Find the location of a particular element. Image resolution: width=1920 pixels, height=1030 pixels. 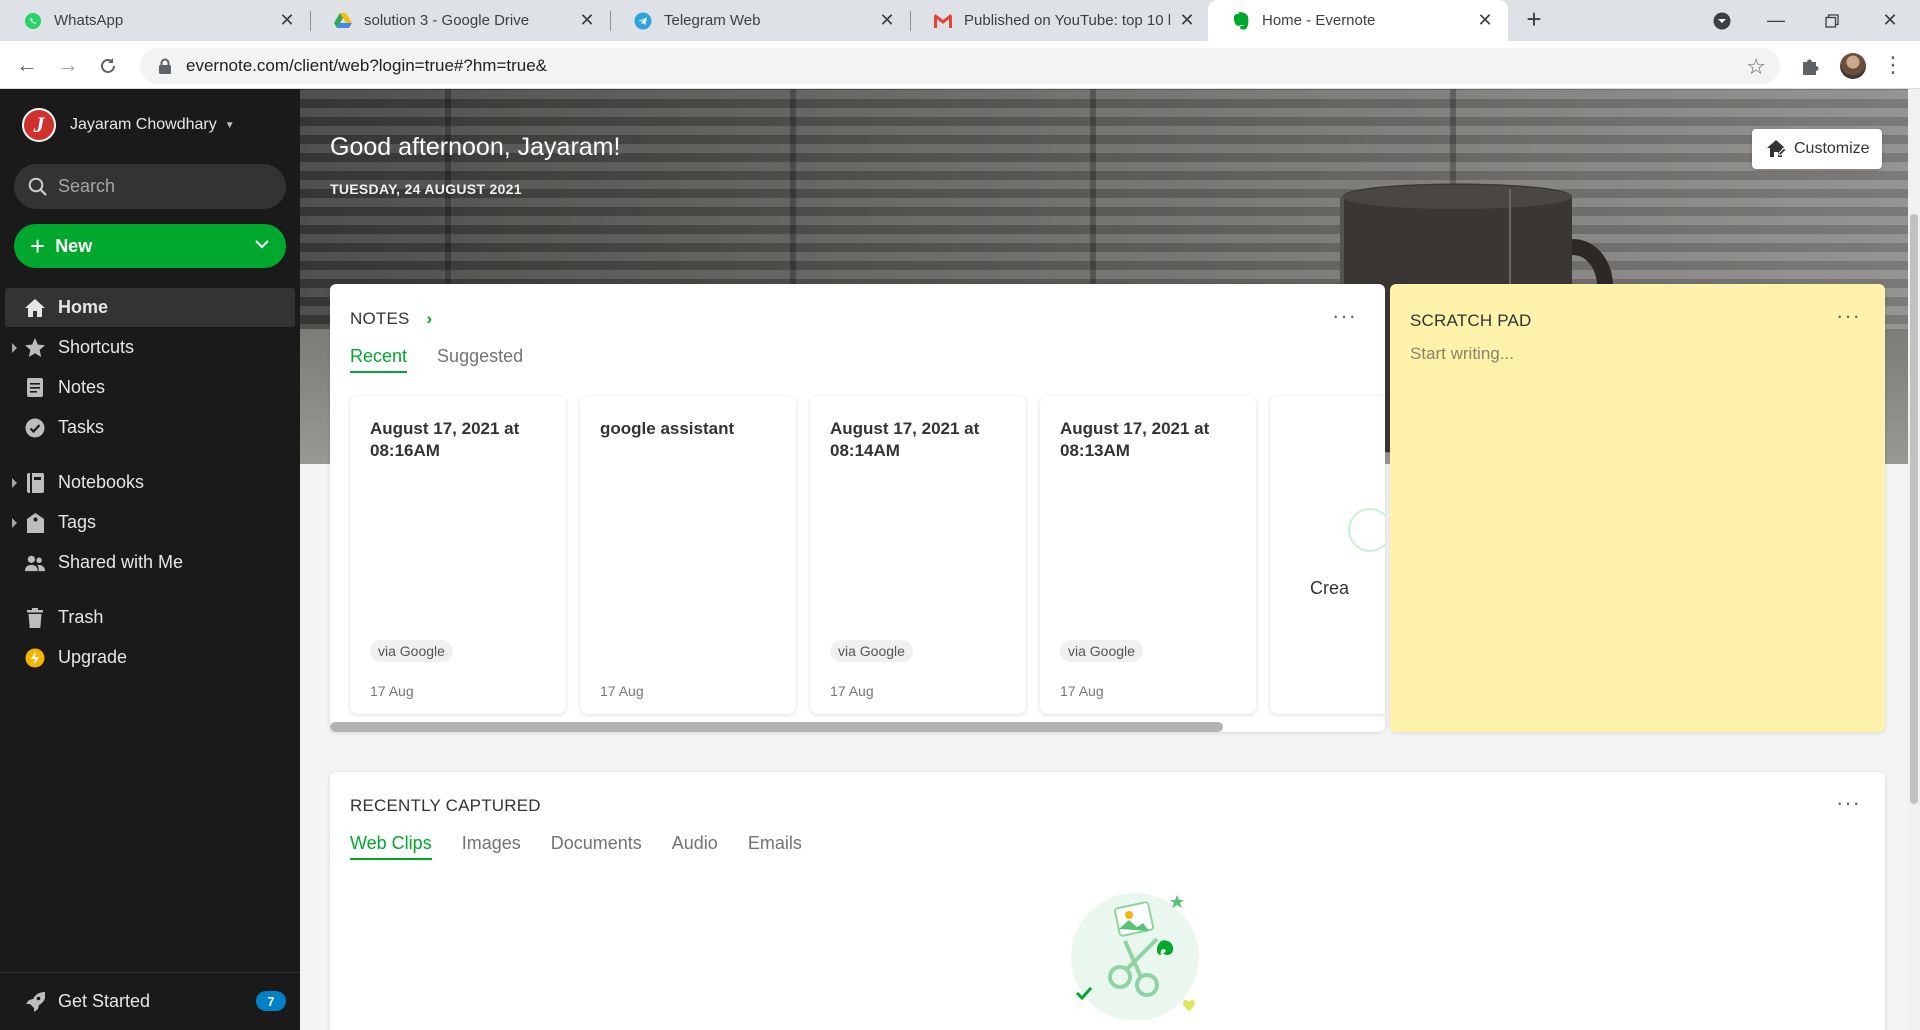

tab-suggested: Suggested is located at coordinates (480, 359).